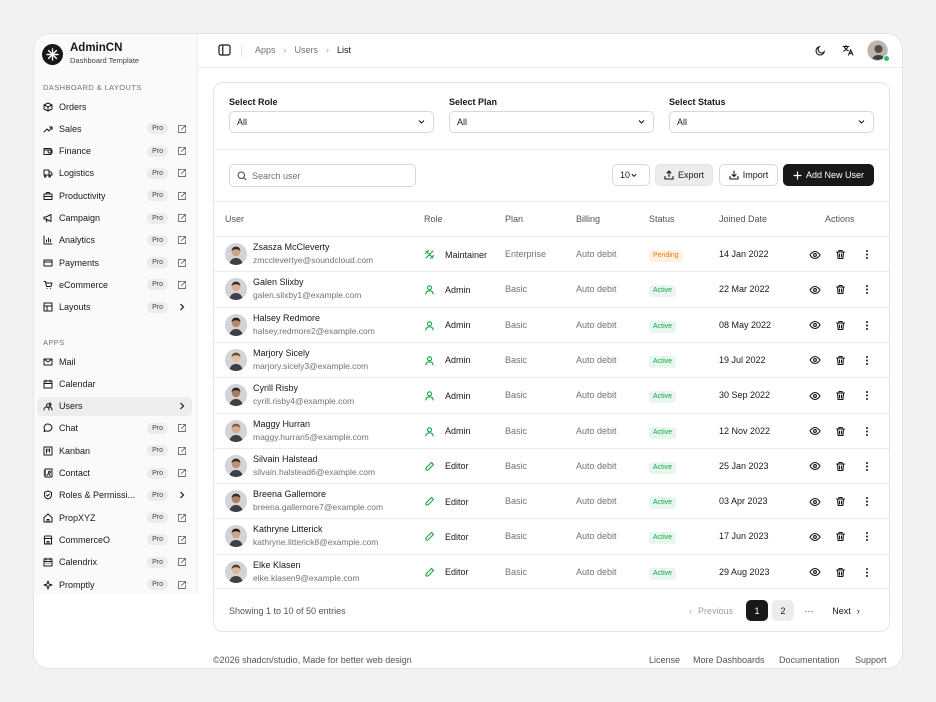 This screenshot has width=936, height=702. I want to click on sidebar-item-calendrix: Calendrix Pro, so click(114, 562).